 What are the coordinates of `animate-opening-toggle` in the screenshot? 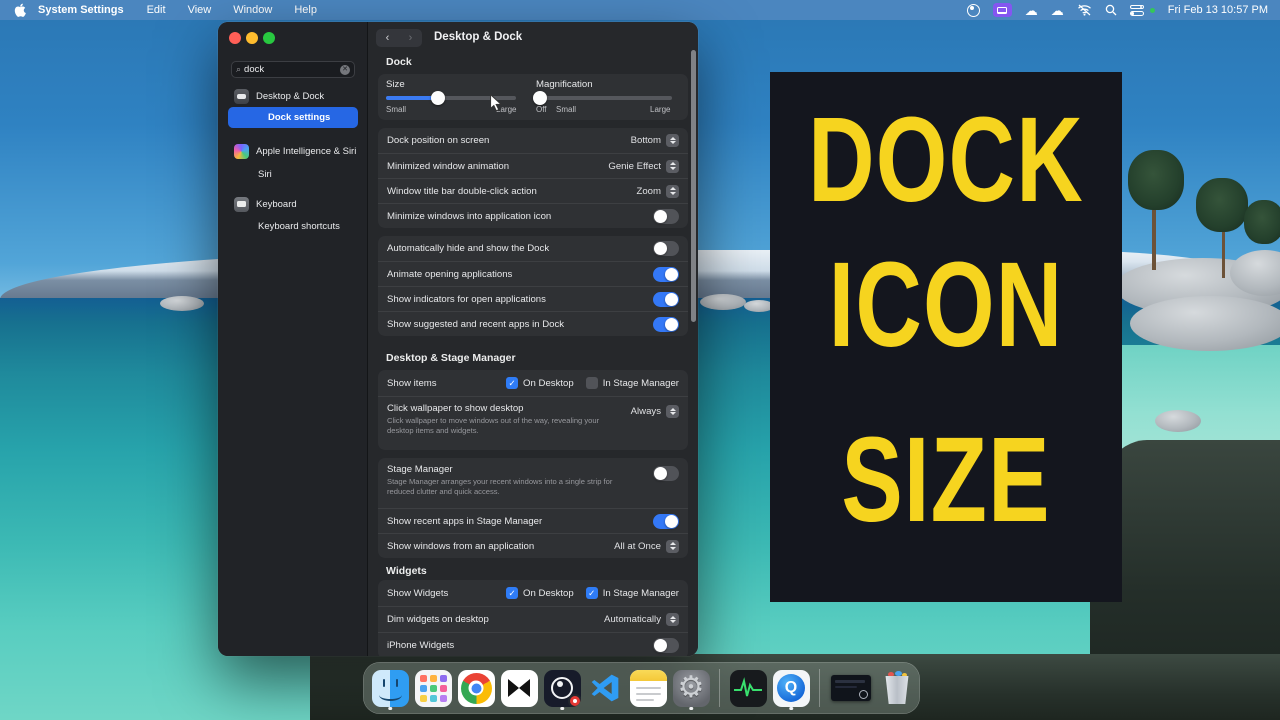 It's located at (666, 274).